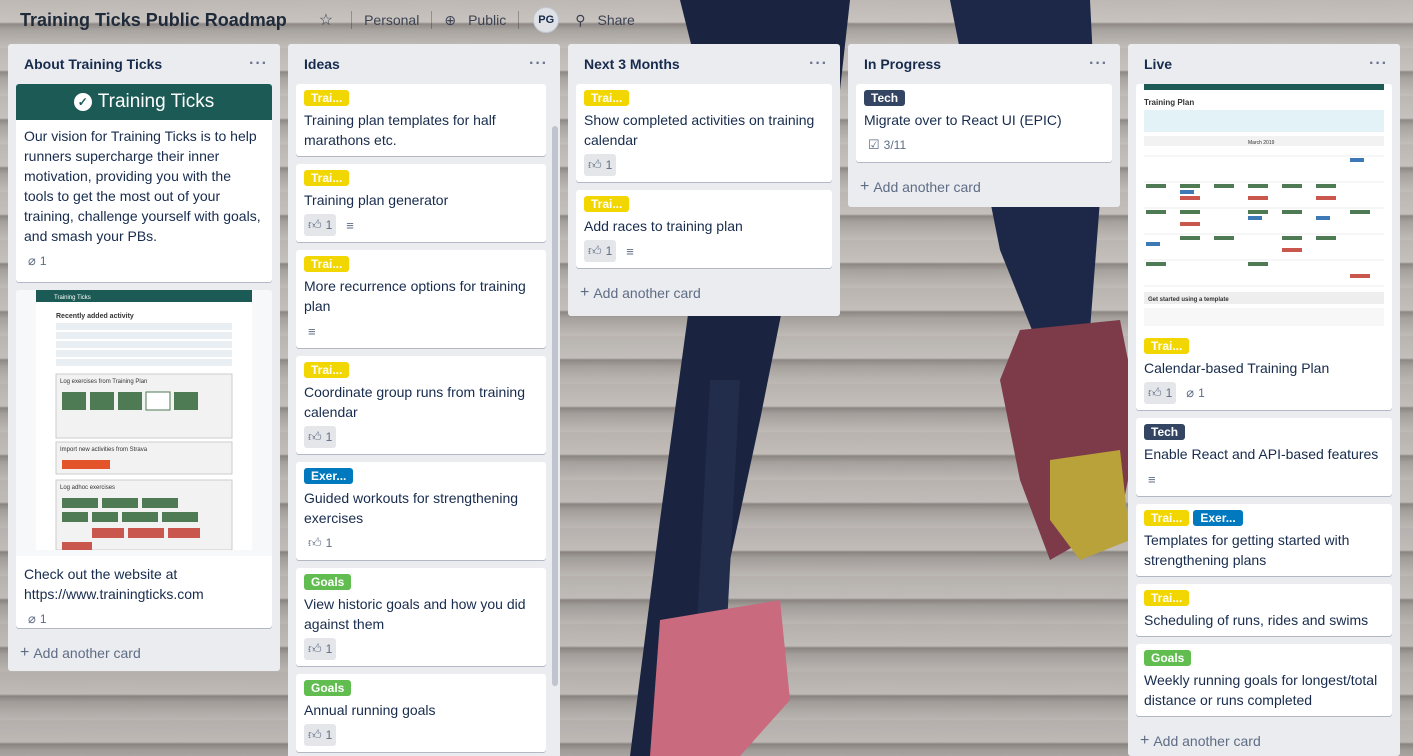 This screenshot has height=756, width=1413. Describe the element at coordinates (632, 64) in the screenshot. I see `list-title: Next 3 Months` at that location.